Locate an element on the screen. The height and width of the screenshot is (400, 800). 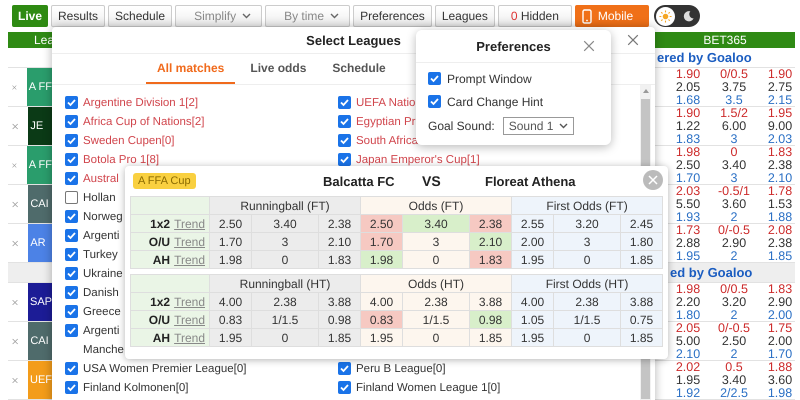
odds-value: 0/-0.5 is located at coordinates (734, 328).